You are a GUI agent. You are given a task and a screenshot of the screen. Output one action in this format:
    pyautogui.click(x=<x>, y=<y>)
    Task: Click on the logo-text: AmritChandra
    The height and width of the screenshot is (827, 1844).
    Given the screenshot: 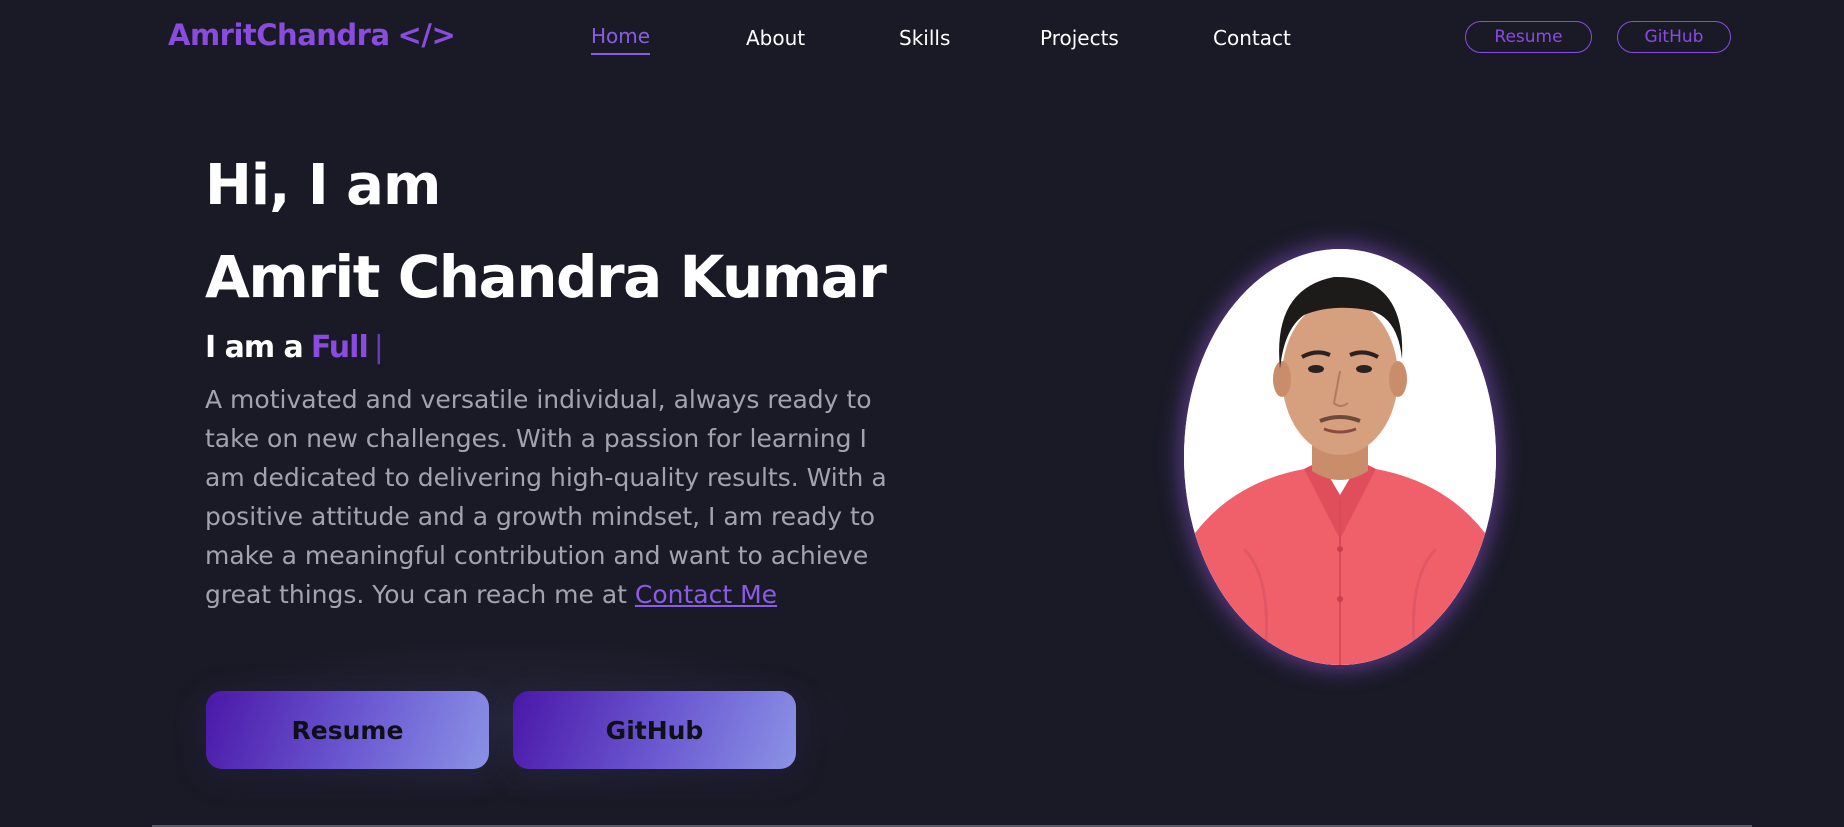 What is the action you would take?
    pyautogui.click(x=279, y=35)
    